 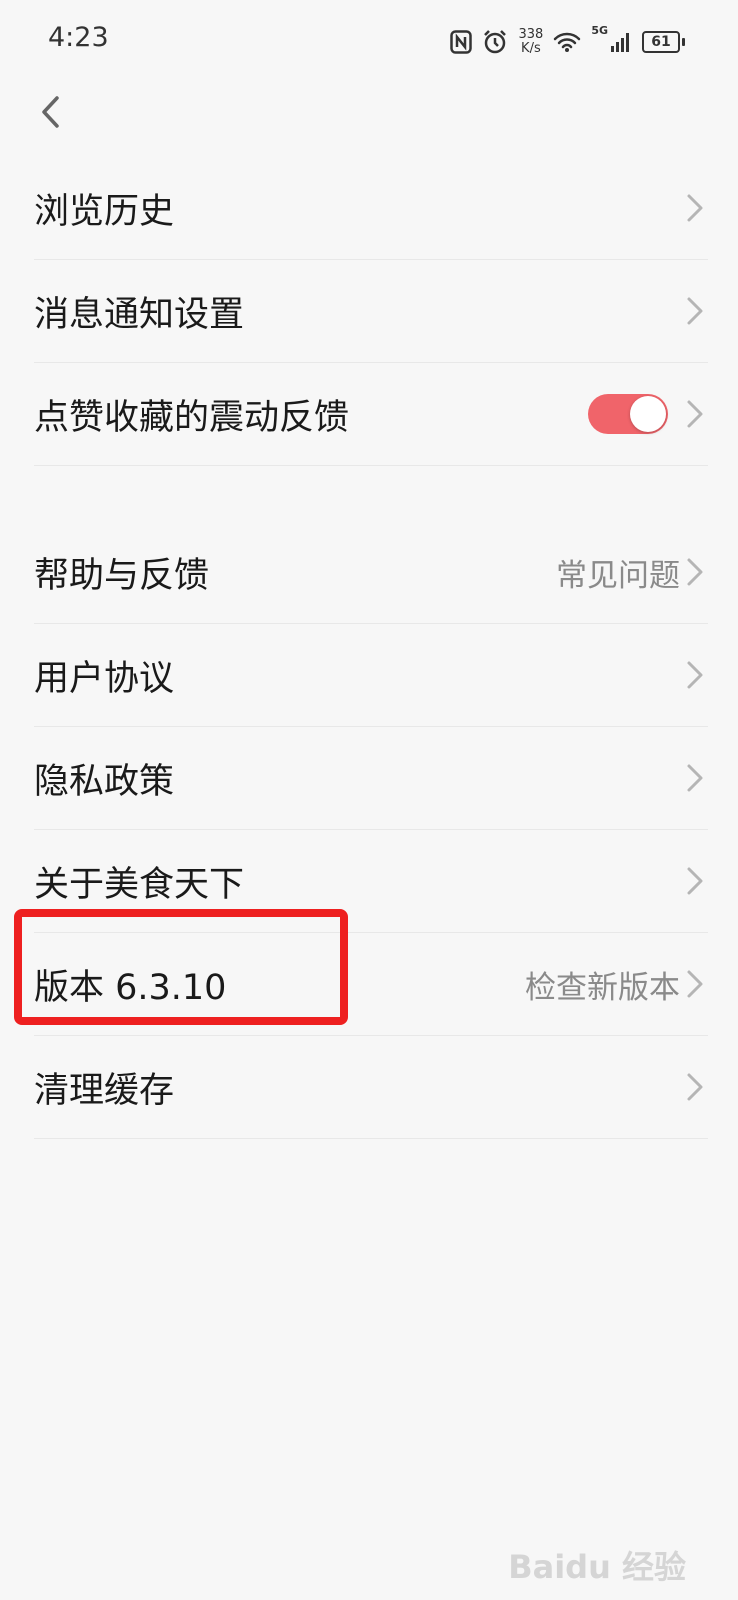 I want to click on row-label: 点赞收藏的震动反馈, so click(x=192, y=417).